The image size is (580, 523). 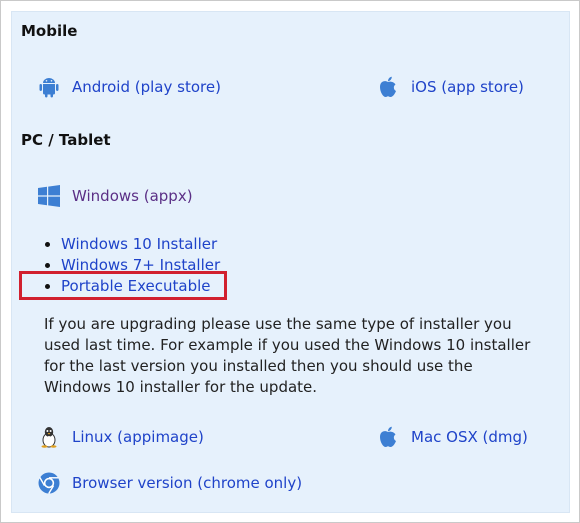 What do you see at coordinates (49, 31) in the screenshot?
I see `mobile-heading: Mobile` at bounding box center [49, 31].